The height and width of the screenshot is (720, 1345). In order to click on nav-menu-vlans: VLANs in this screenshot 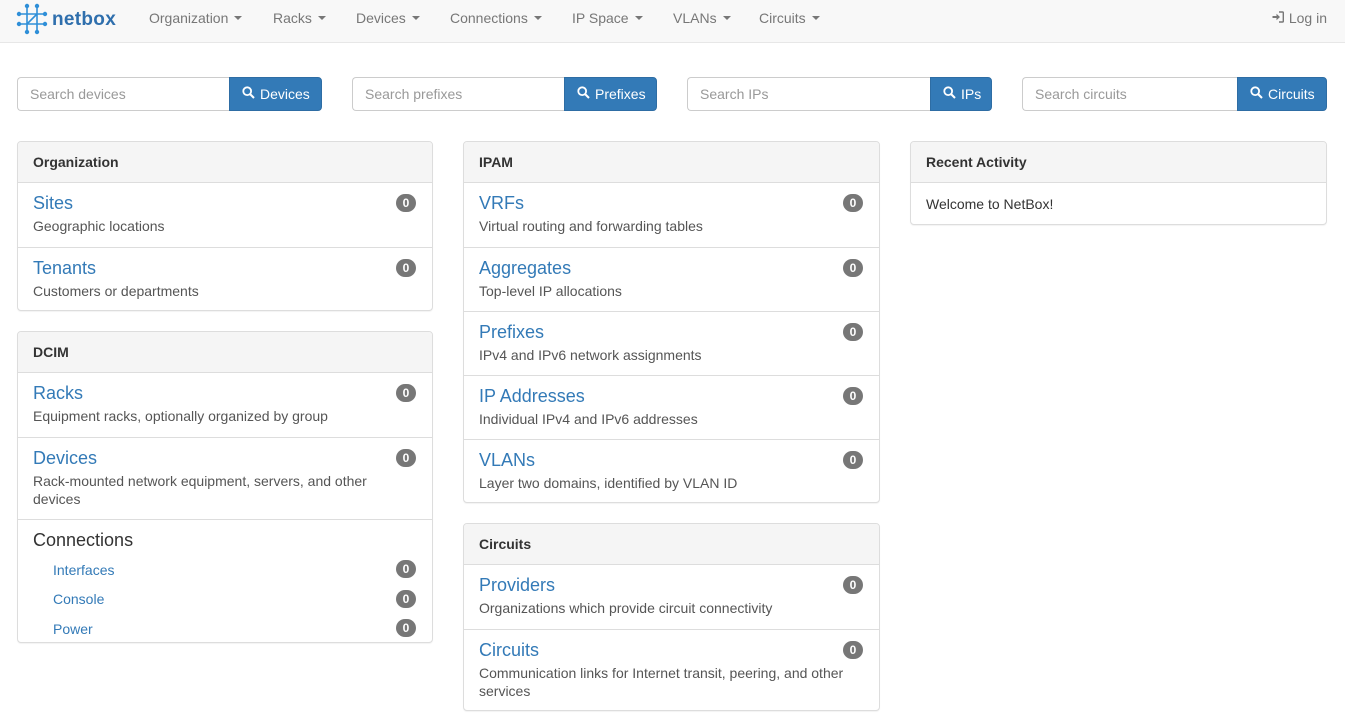, I will do `click(702, 17)`.